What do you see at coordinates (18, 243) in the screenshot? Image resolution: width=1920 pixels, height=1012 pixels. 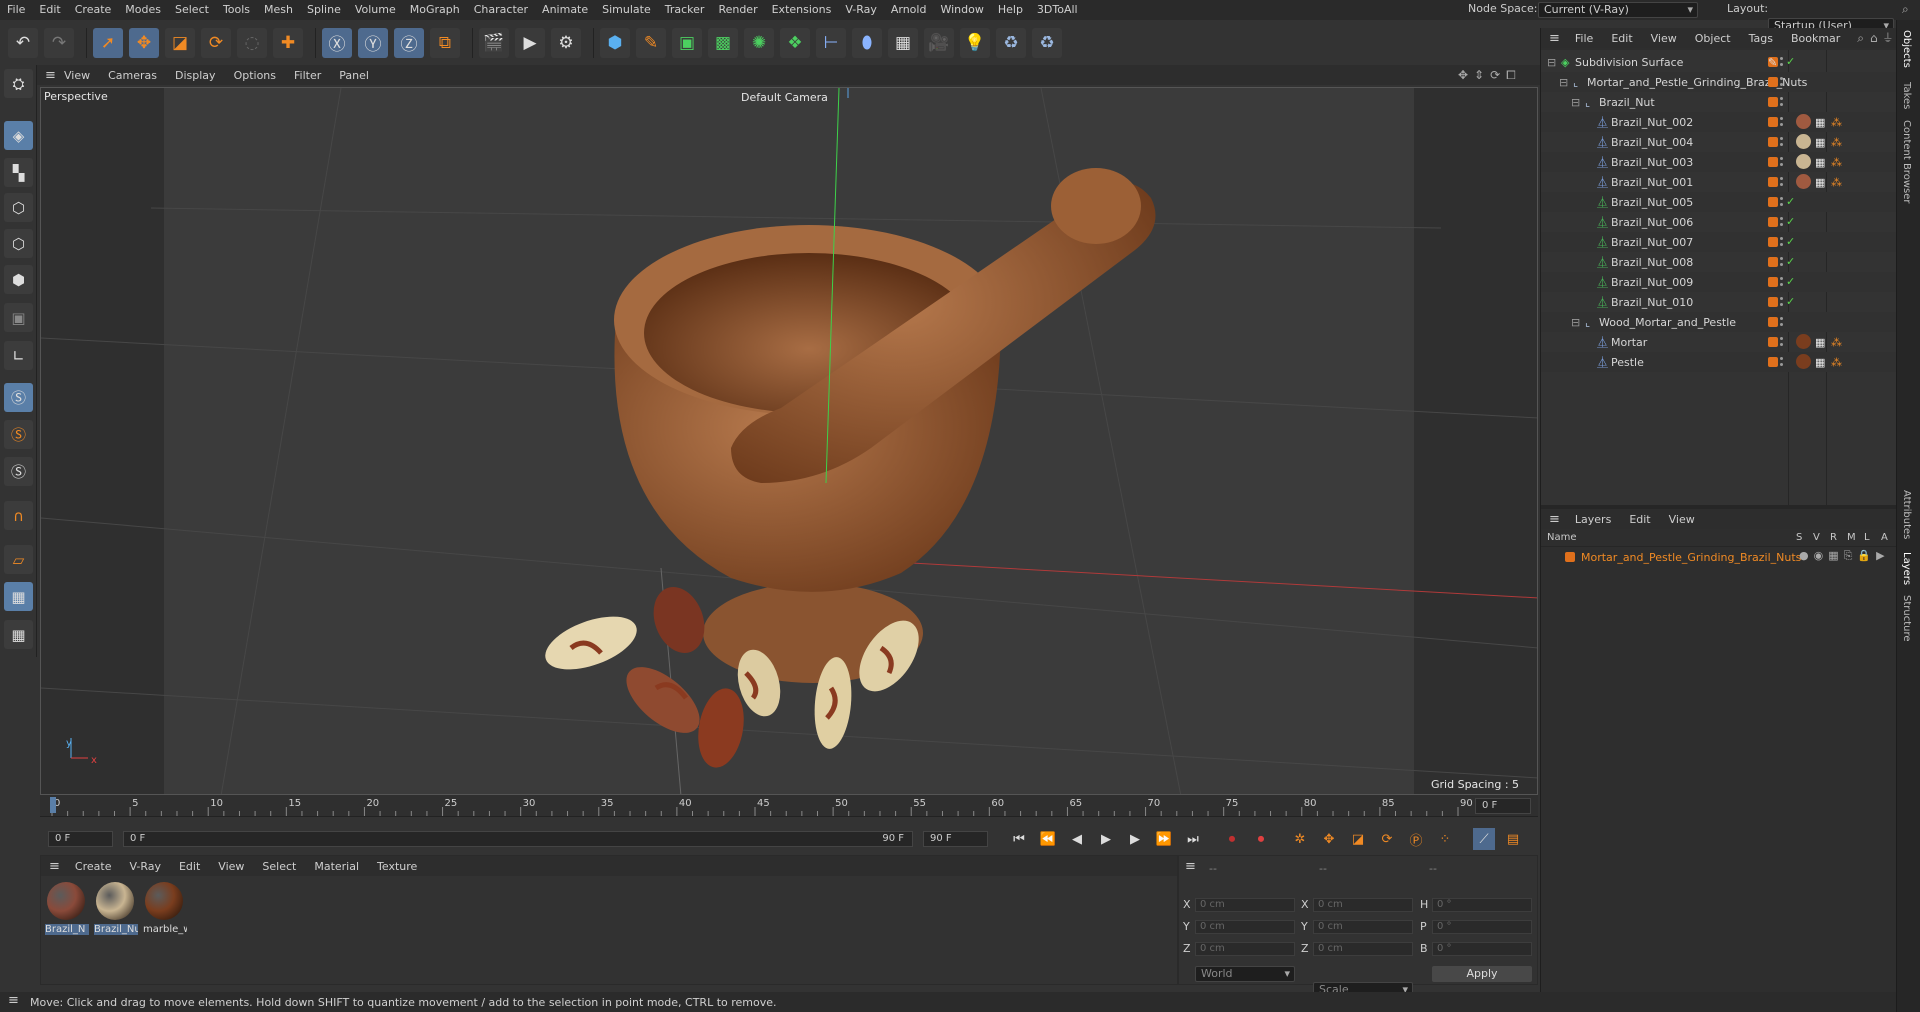 I see `edge-mode-icon: ⬡` at bounding box center [18, 243].